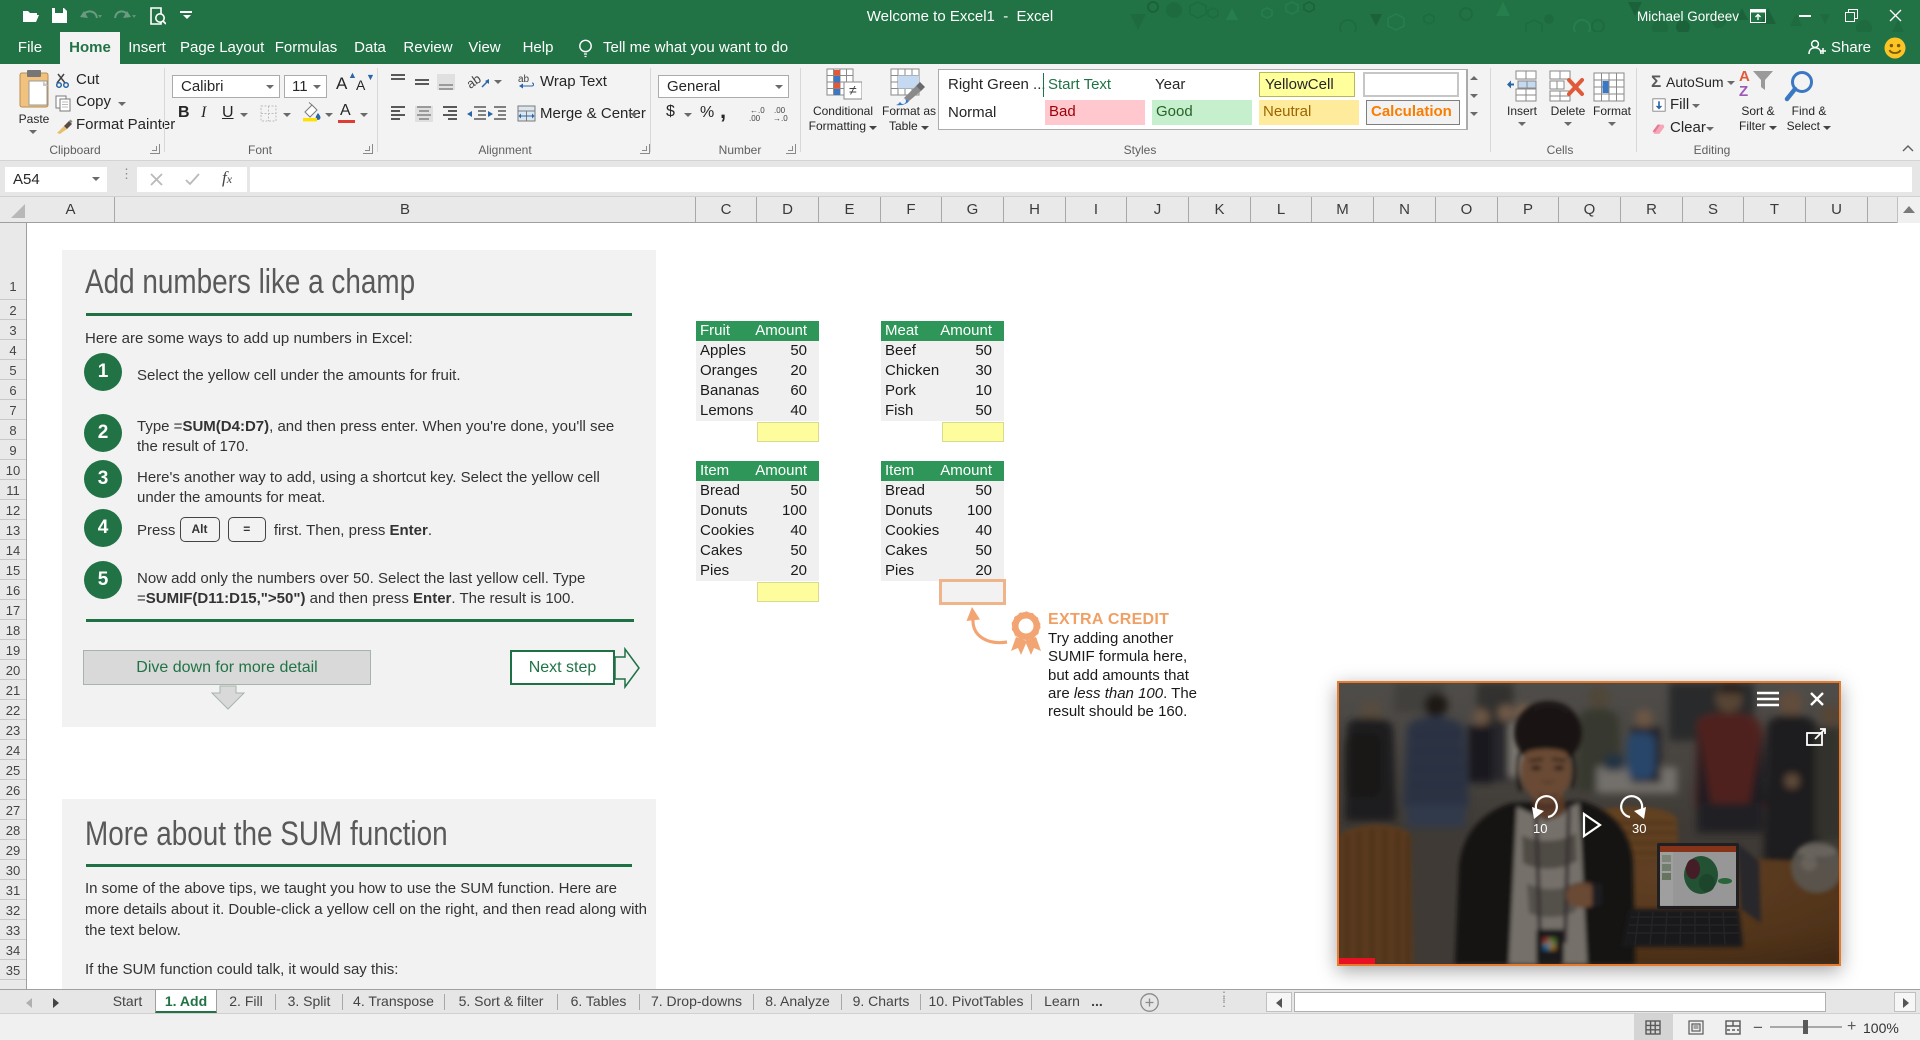  I want to click on svg-text: →.0, so click(780, 118).